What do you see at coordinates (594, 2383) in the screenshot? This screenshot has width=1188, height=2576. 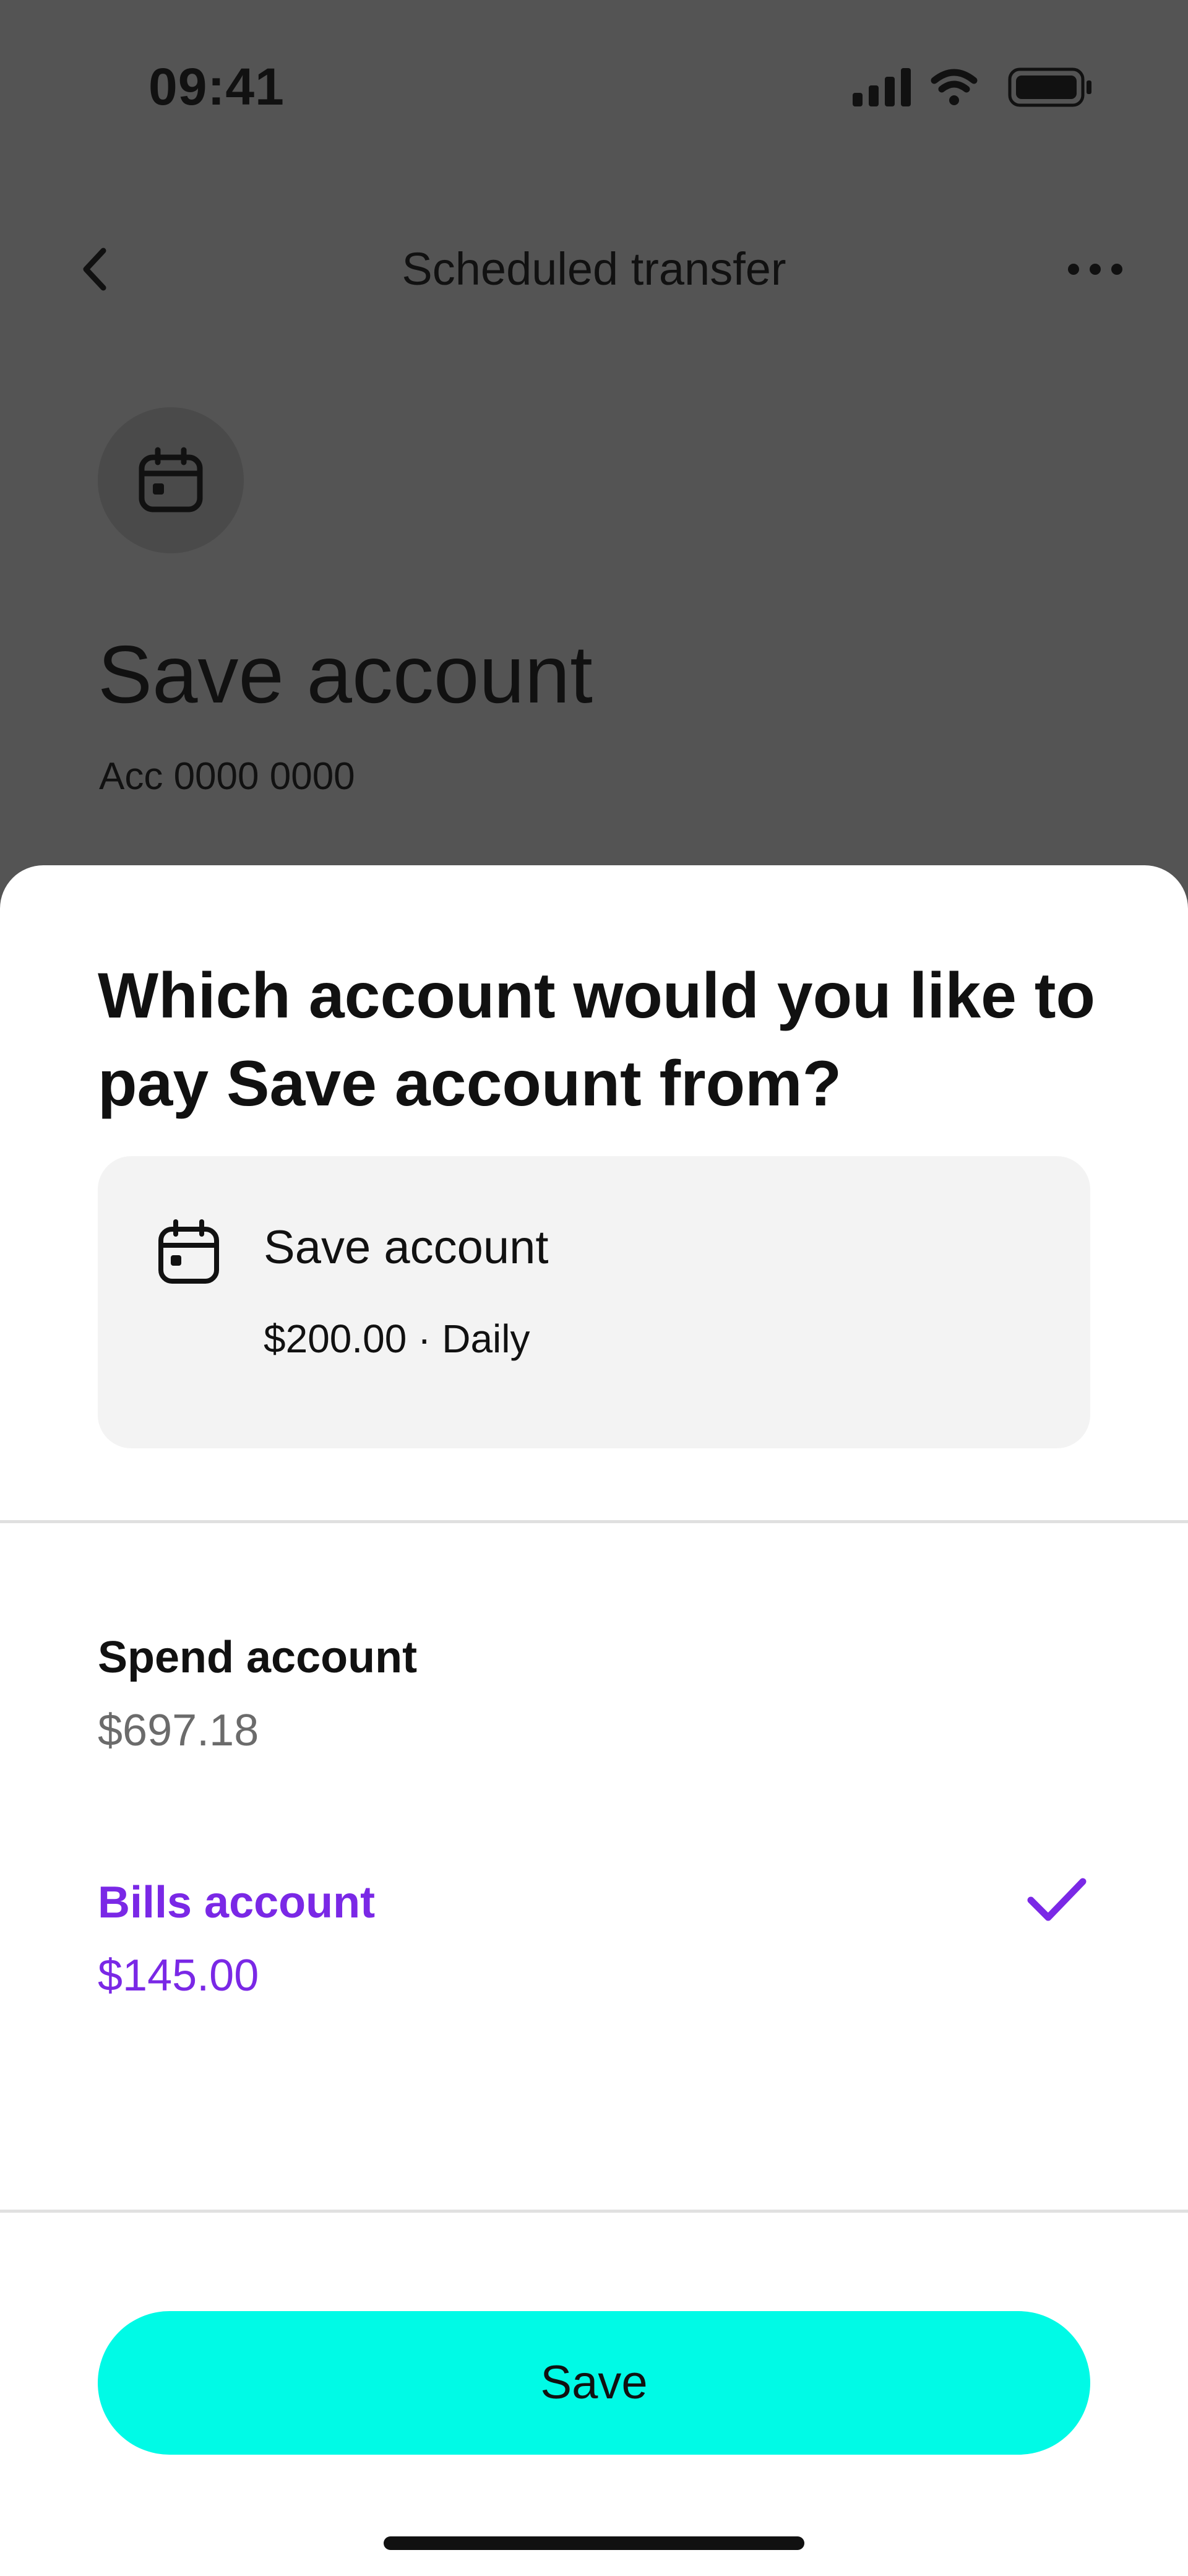 I see `save-button: Save` at bounding box center [594, 2383].